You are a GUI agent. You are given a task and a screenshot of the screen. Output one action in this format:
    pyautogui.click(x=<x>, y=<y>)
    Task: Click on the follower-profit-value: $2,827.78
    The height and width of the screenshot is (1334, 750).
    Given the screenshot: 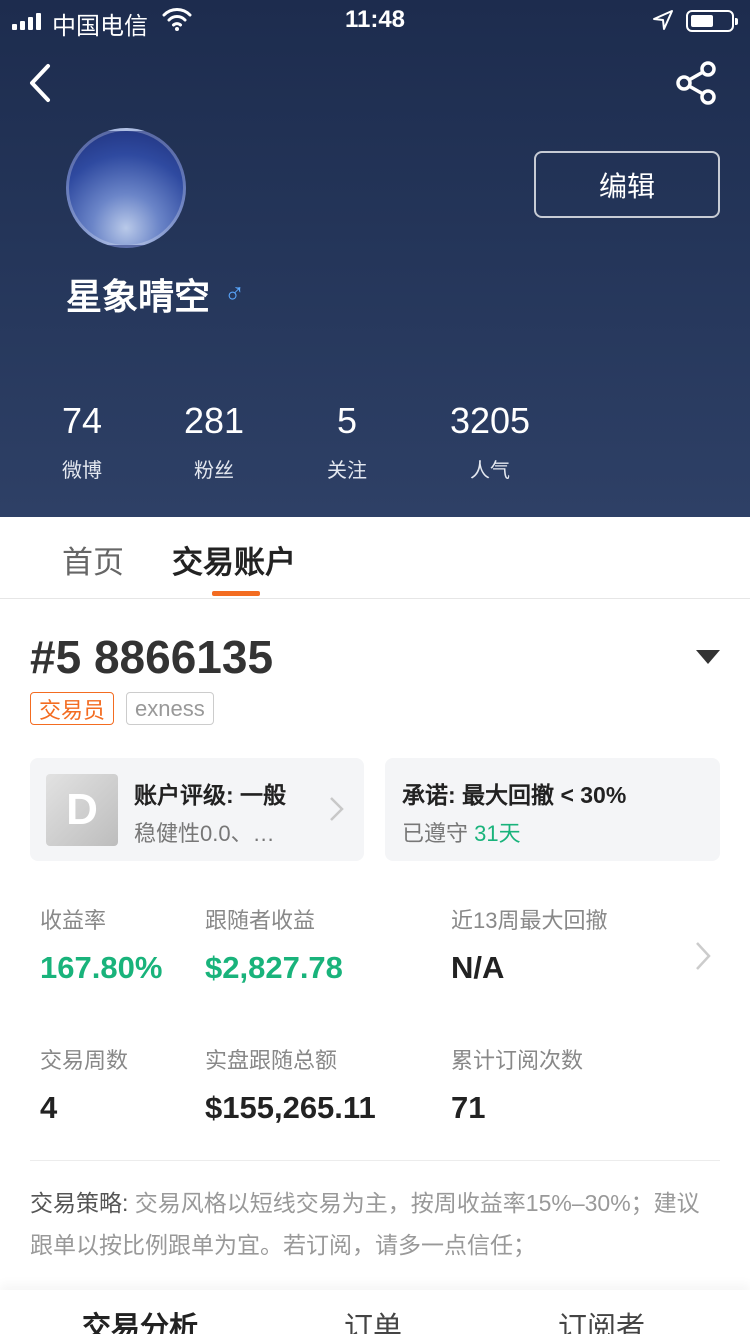 What is the action you would take?
    pyautogui.click(x=274, y=967)
    